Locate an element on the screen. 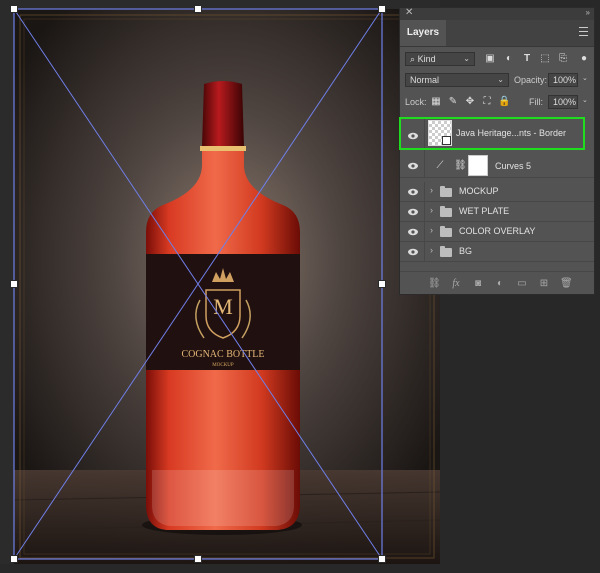 The image size is (600, 573). adjustment-filter-icon: ◐ is located at coordinates (509, 59).